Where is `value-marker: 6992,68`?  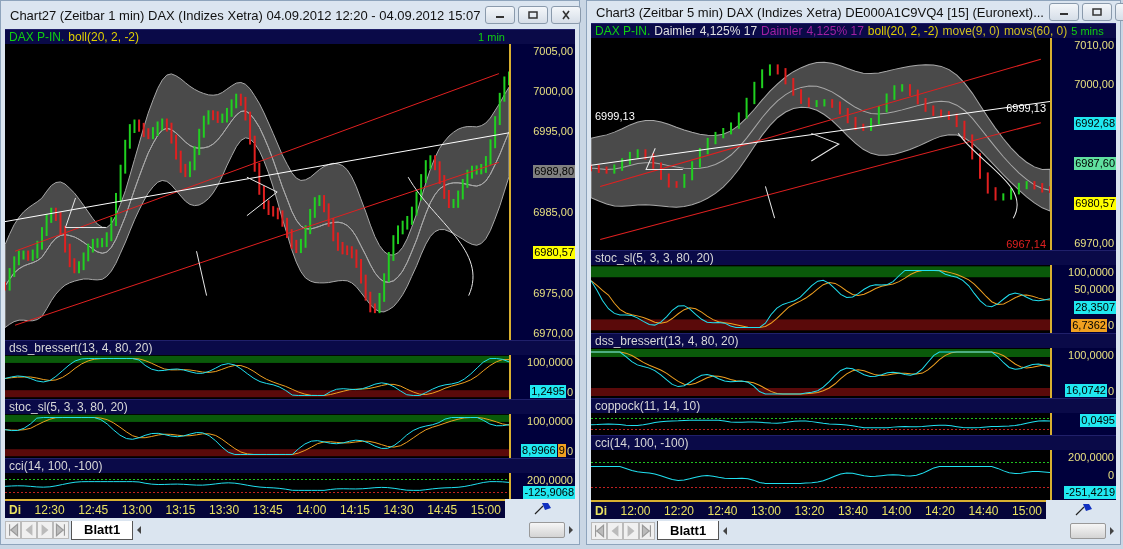
value-marker: 6992,68 is located at coordinates (1095, 123).